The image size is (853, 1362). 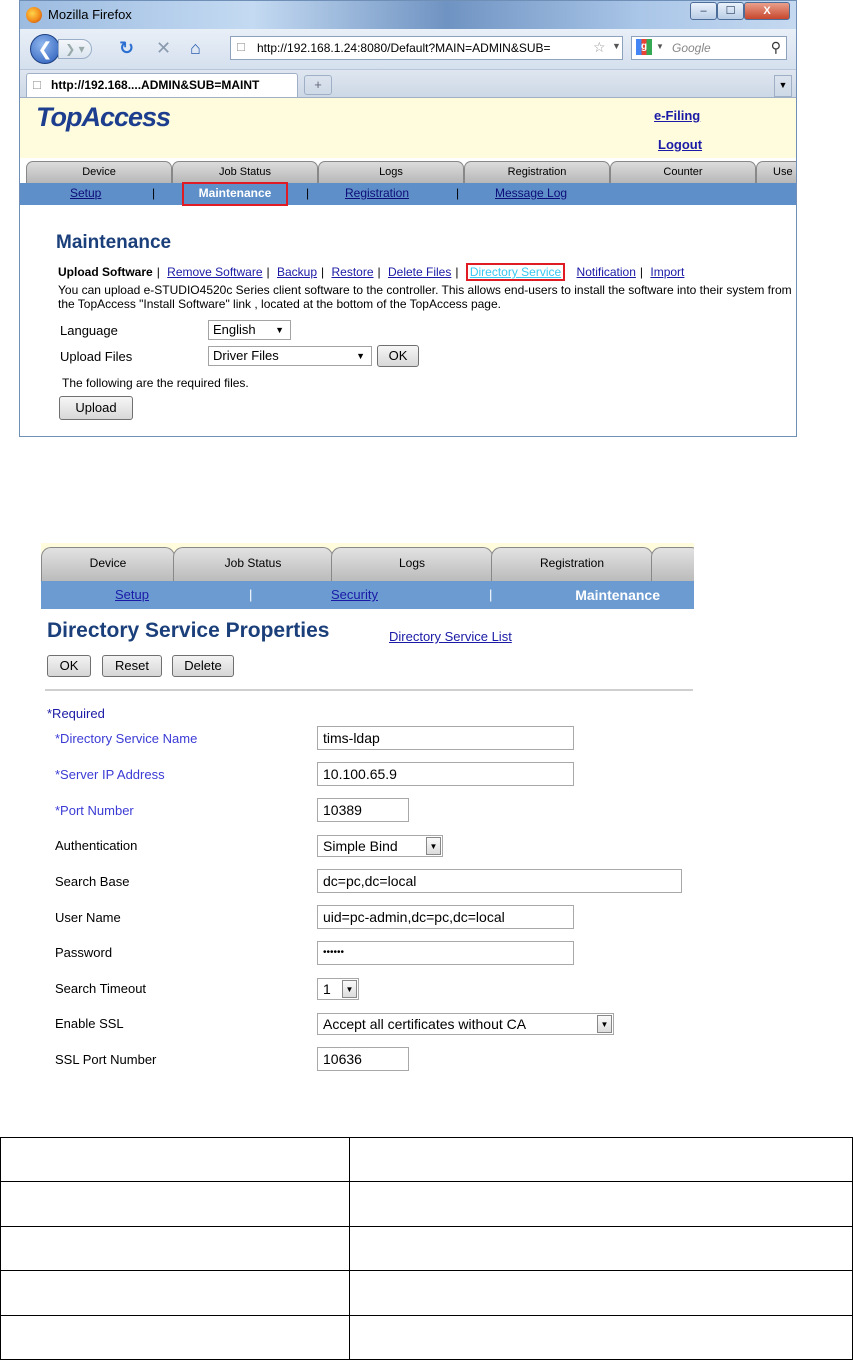 What do you see at coordinates (76, 713) in the screenshot?
I see `required-note: *Required` at bounding box center [76, 713].